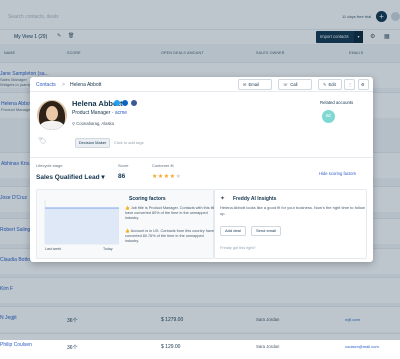 This screenshot has width=400, height=359. What do you see at coordinates (295, 84) in the screenshot?
I see `call-button: ☏ Call` at bounding box center [295, 84].